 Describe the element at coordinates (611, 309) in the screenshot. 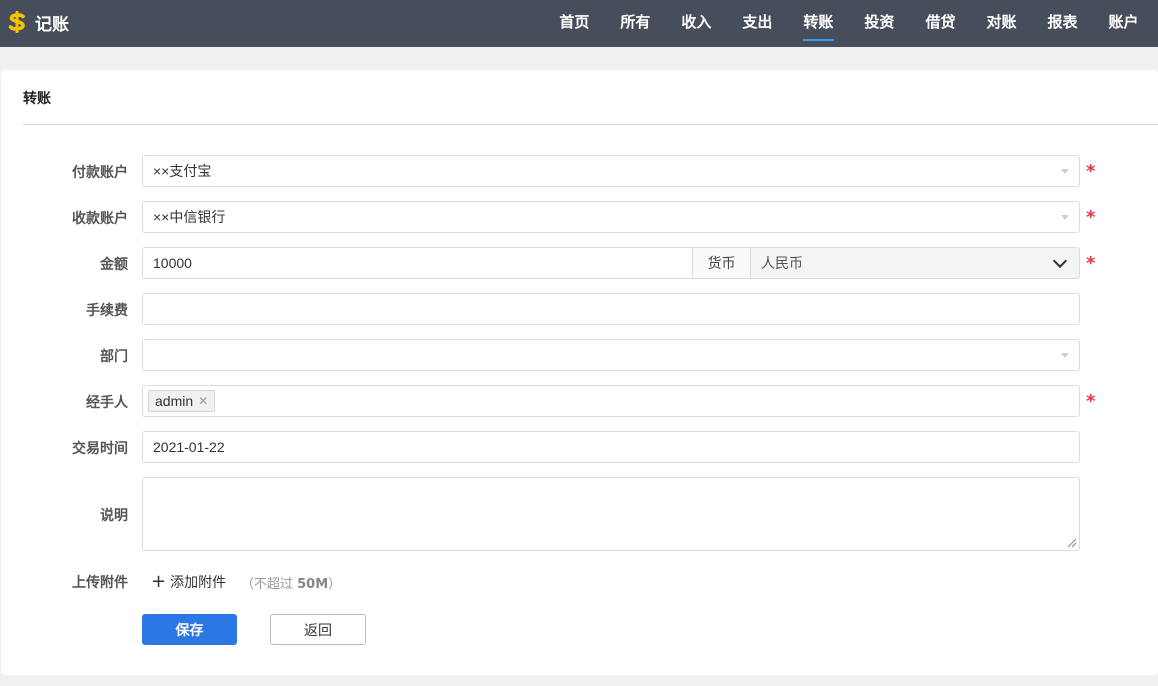

I see `fee-input` at that location.